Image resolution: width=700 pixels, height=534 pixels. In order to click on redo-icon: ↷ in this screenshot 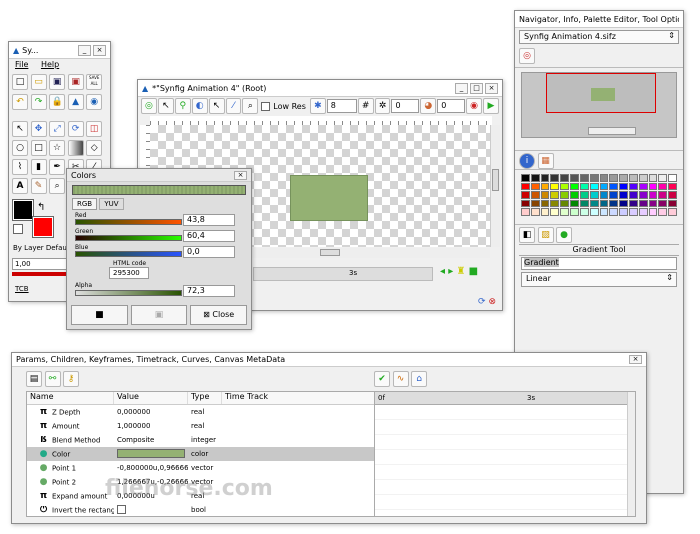, I will do `click(38, 102)`.